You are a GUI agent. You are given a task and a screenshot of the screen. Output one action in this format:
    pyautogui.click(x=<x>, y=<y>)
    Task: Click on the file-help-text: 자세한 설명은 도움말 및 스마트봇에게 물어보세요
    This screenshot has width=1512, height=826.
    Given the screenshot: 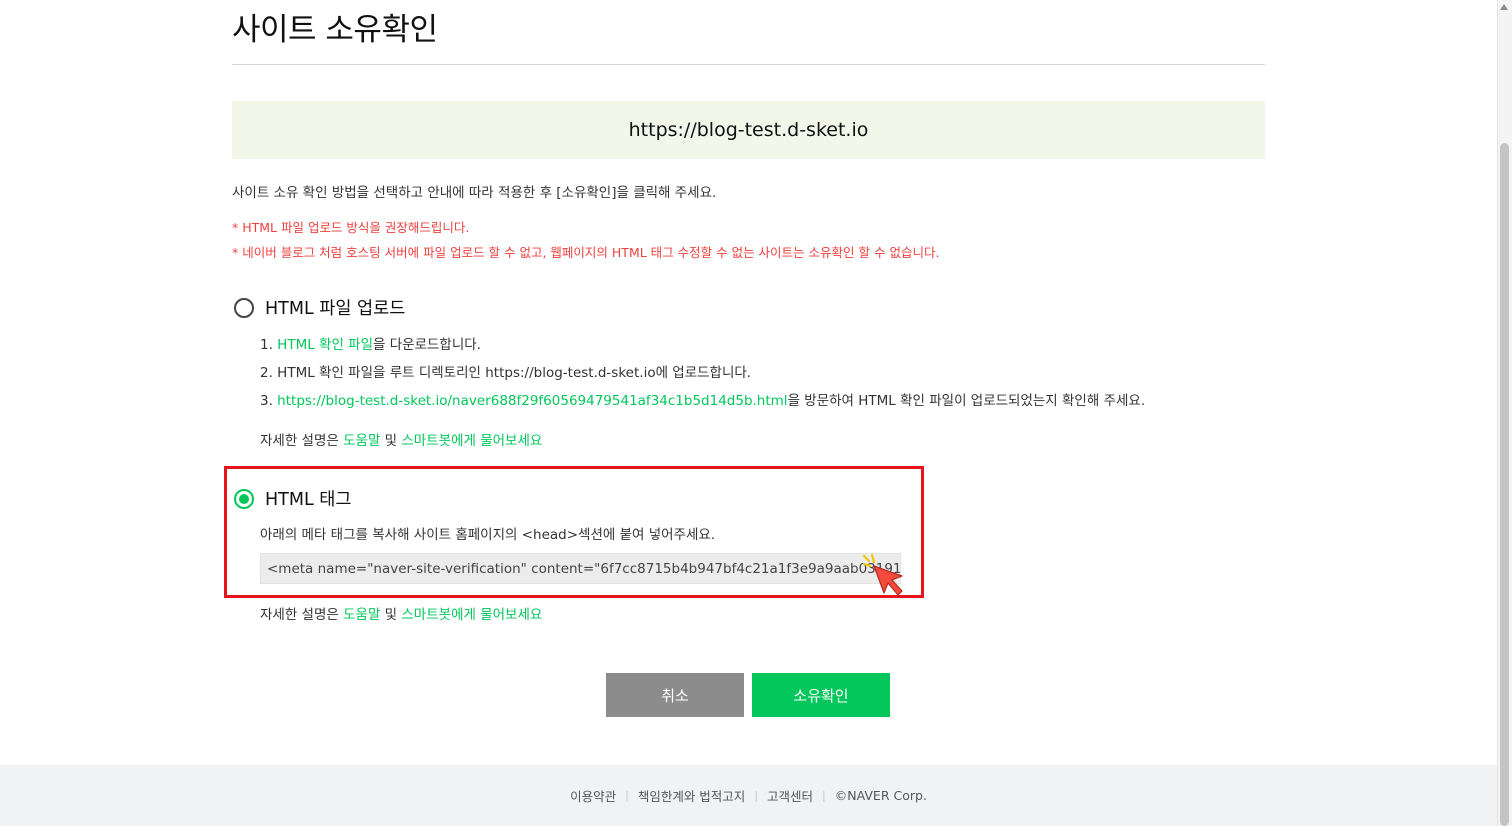 What is the action you would take?
    pyautogui.click(x=401, y=439)
    